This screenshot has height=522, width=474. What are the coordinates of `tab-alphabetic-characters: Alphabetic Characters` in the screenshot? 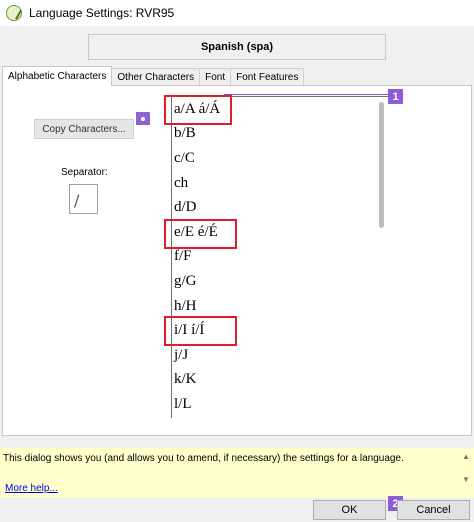 It's located at (57, 76).